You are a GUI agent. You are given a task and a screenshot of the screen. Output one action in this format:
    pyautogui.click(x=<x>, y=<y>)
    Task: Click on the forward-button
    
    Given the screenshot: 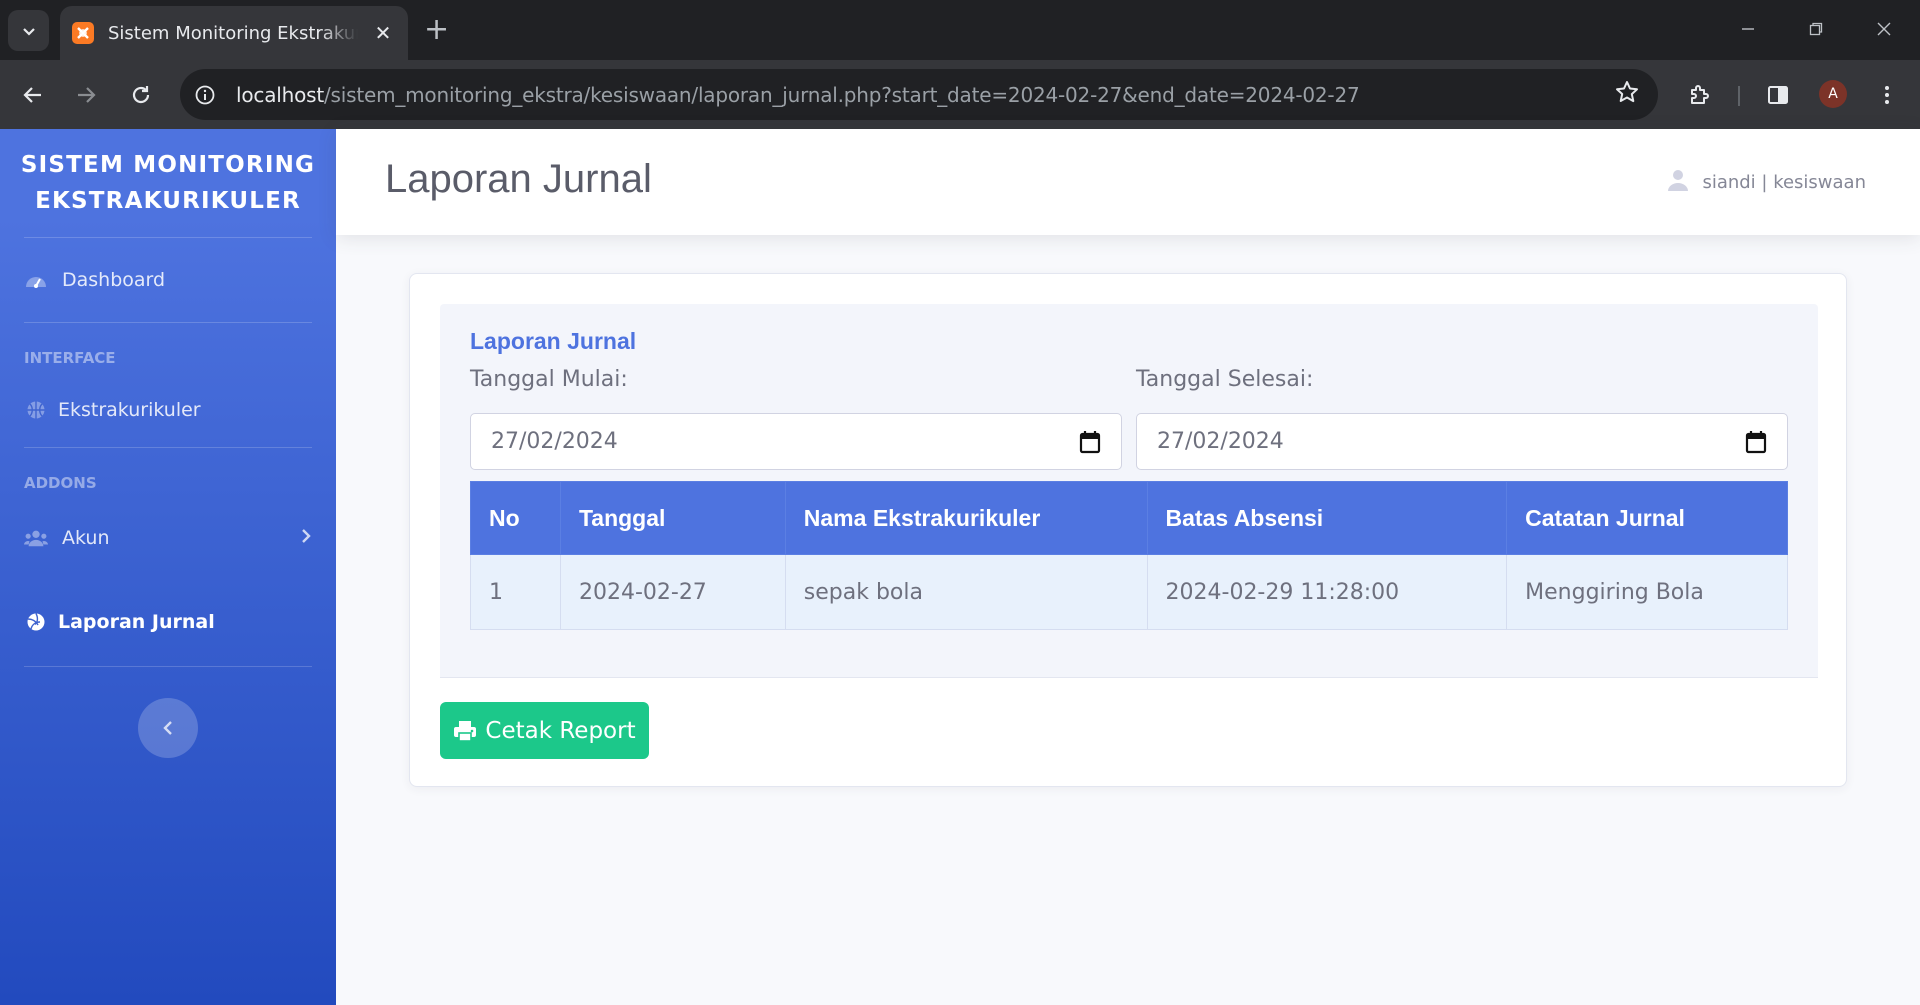 What is the action you would take?
    pyautogui.click(x=86, y=95)
    